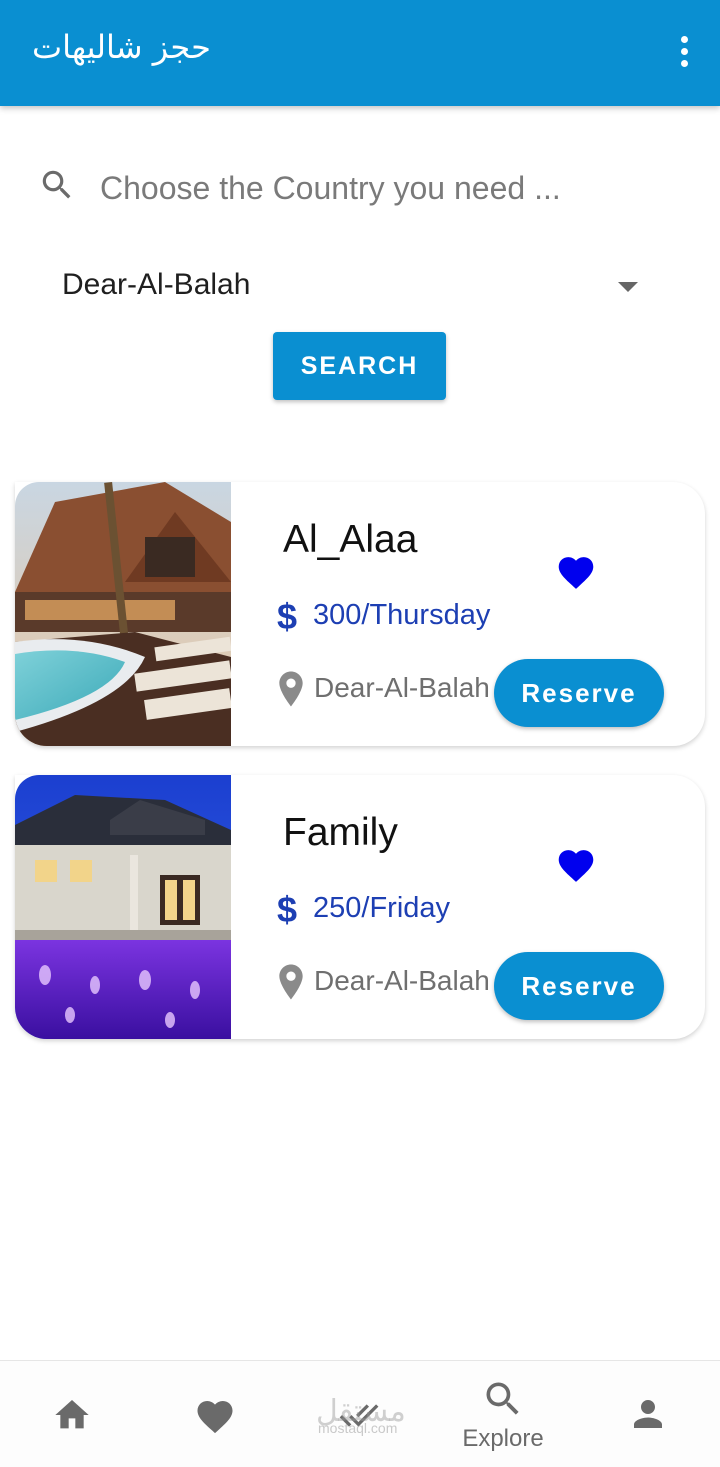  Describe the element at coordinates (121, 47) in the screenshot. I see `app-title: حجز شاليهات` at that location.